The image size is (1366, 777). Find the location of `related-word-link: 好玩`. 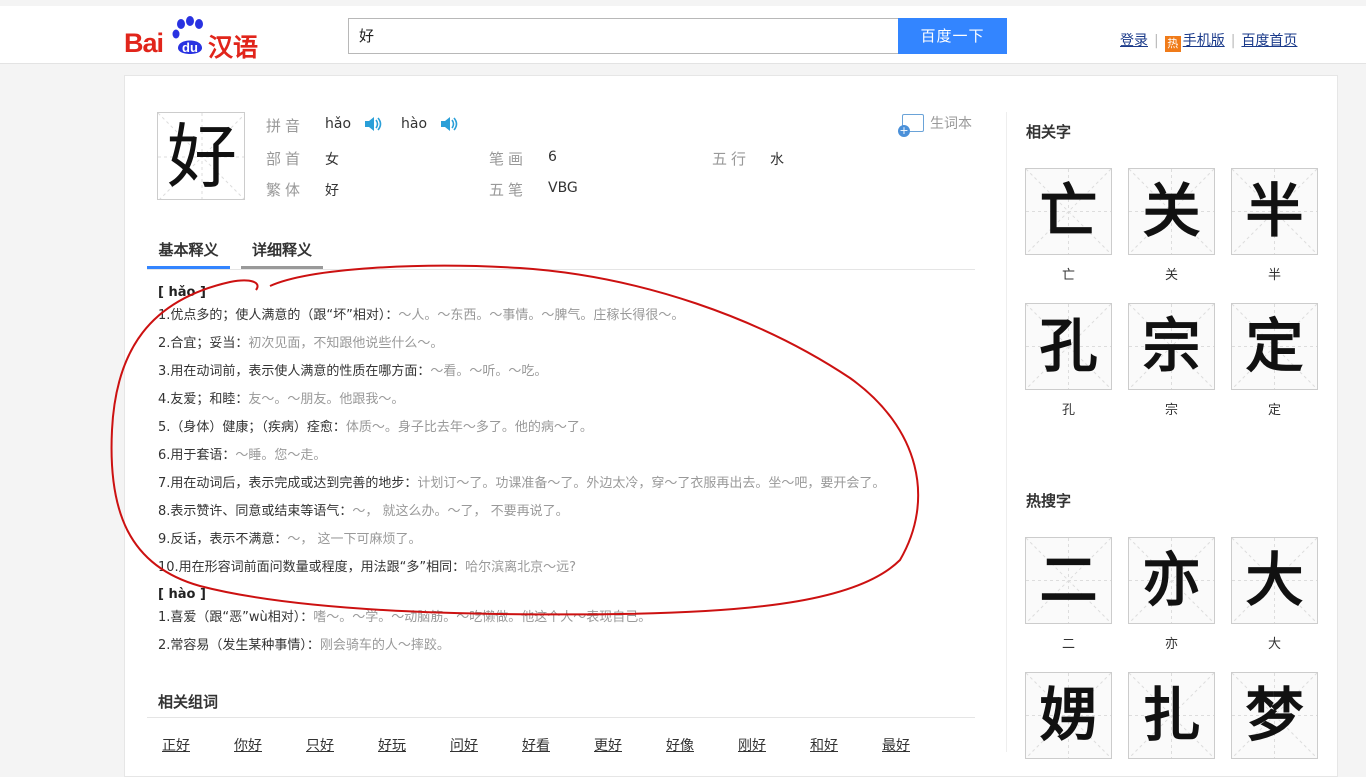

related-word-link: 好玩 is located at coordinates (392, 745).